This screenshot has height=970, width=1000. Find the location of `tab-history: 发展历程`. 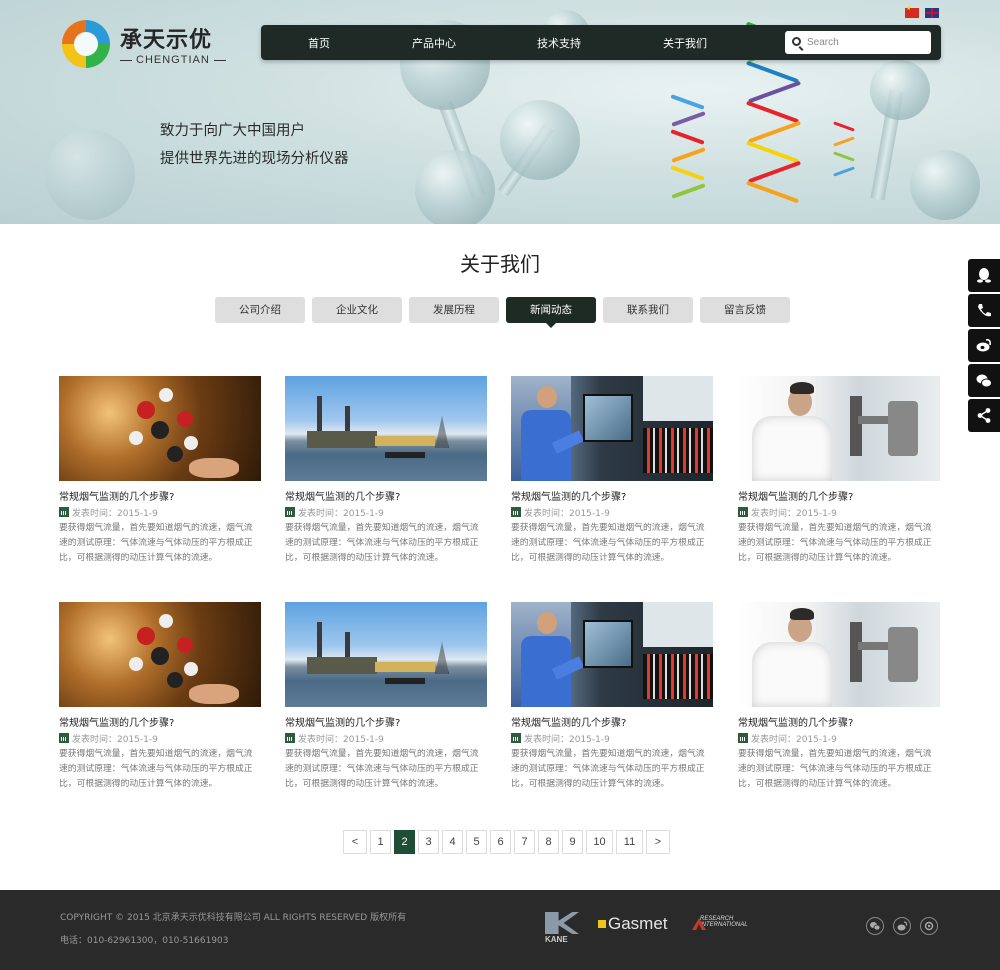

tab-history: 发展历程 is located at coordinates (454, 310).